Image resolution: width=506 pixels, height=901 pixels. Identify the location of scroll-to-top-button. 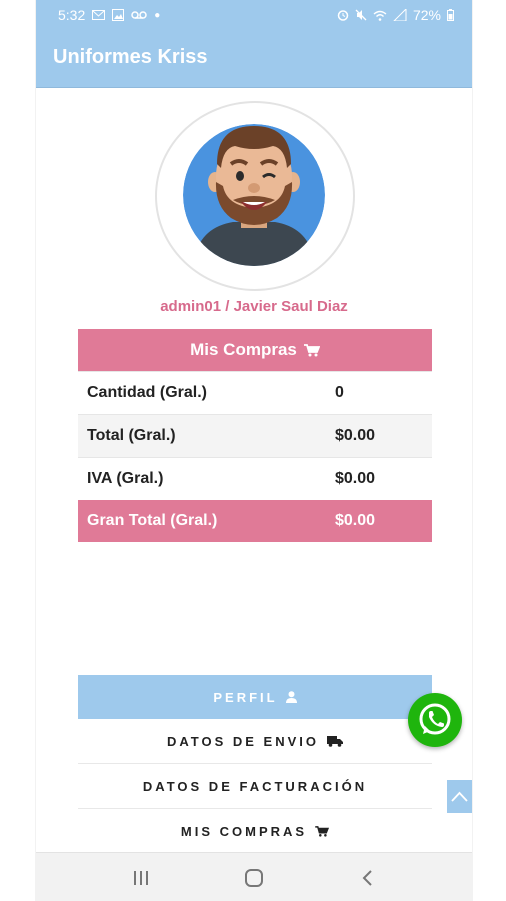
(459, 796).